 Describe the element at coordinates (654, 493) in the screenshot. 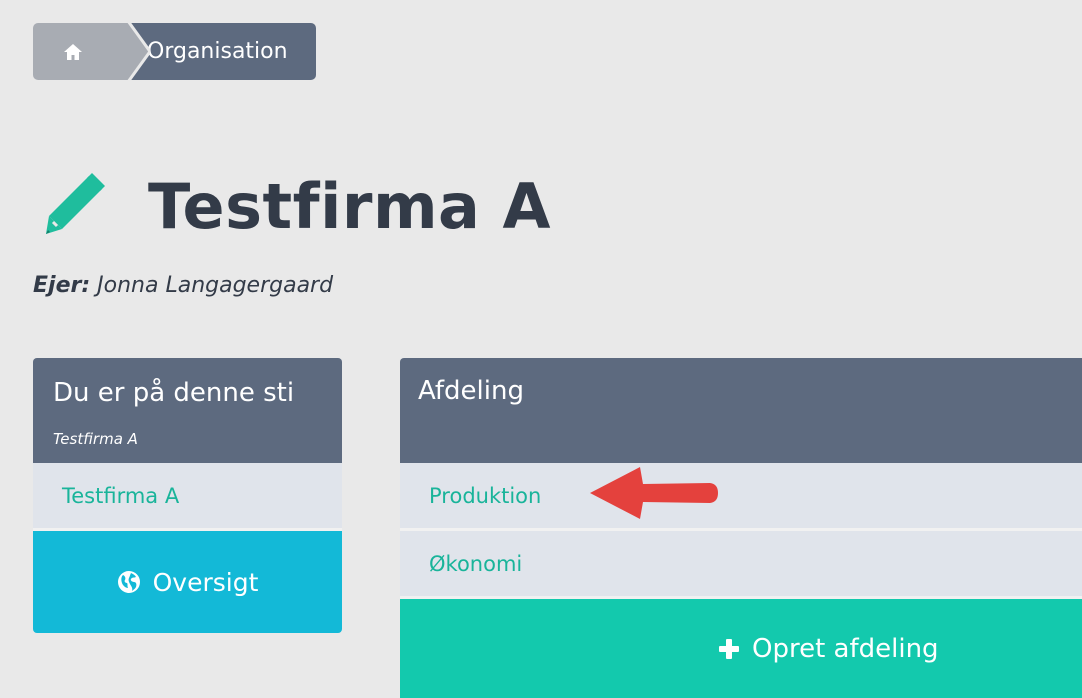

I see `annotation-arrow` at that location.